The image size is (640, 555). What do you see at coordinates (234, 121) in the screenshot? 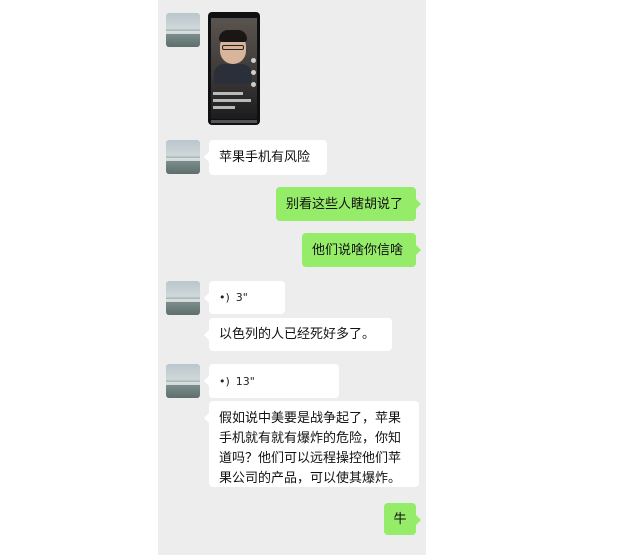
I see `video-bottom-bar` at bounding box center [234, 121].